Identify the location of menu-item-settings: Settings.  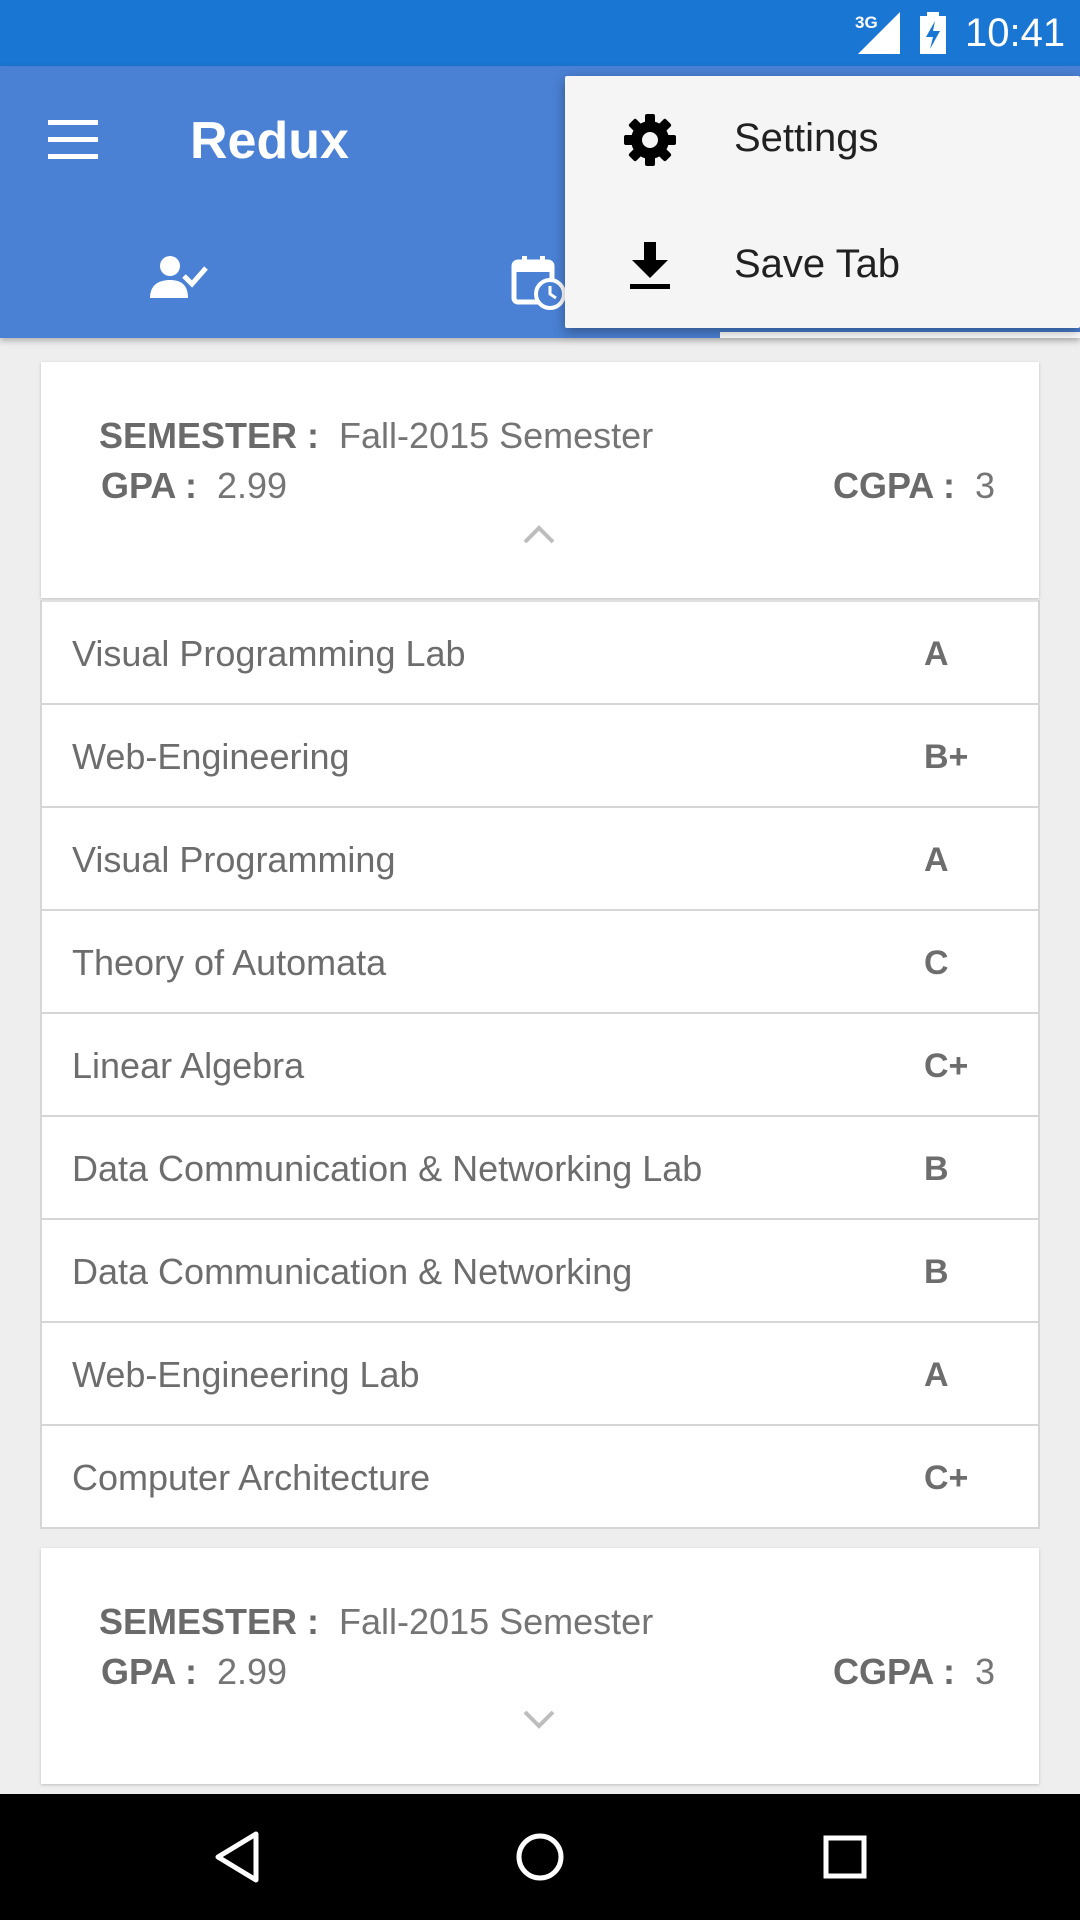
(822, 139).